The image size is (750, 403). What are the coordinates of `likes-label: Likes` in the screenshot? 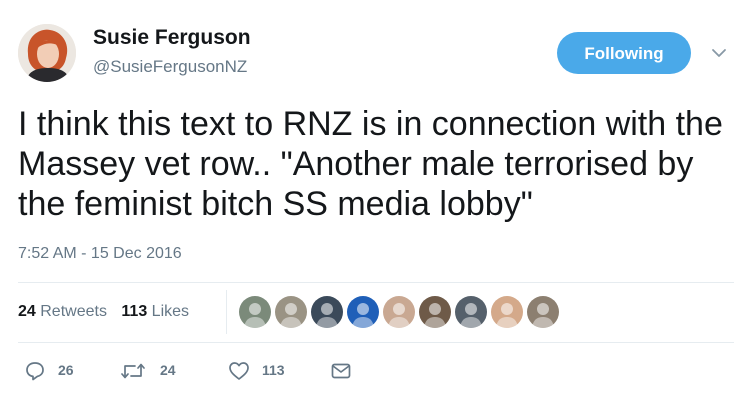 It's located at (170, 311).